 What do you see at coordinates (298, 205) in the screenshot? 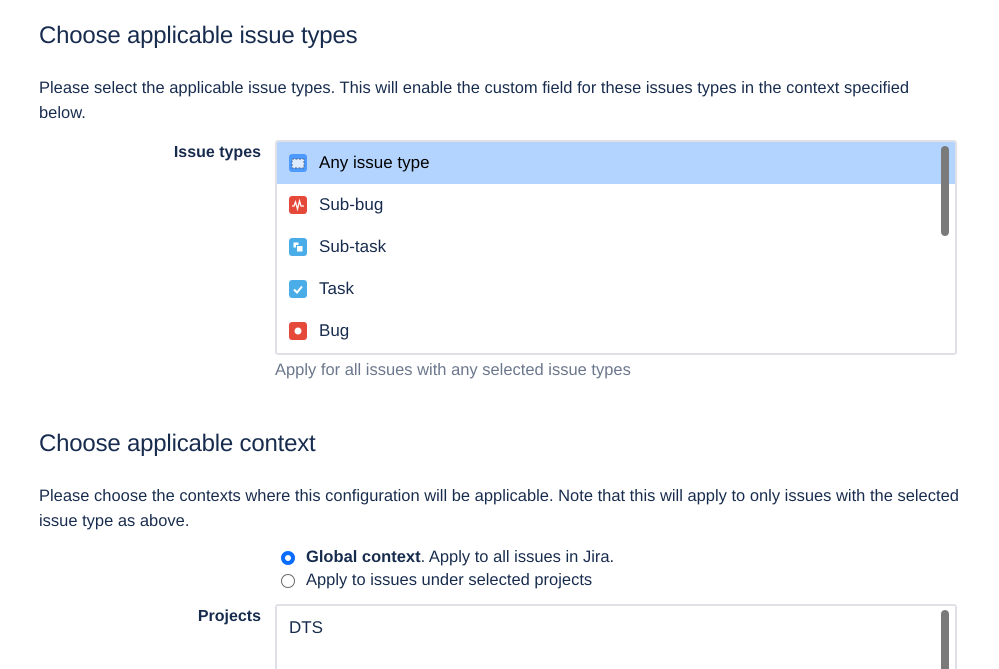
I see `pulse-icon` at bounding box center [298, 205].